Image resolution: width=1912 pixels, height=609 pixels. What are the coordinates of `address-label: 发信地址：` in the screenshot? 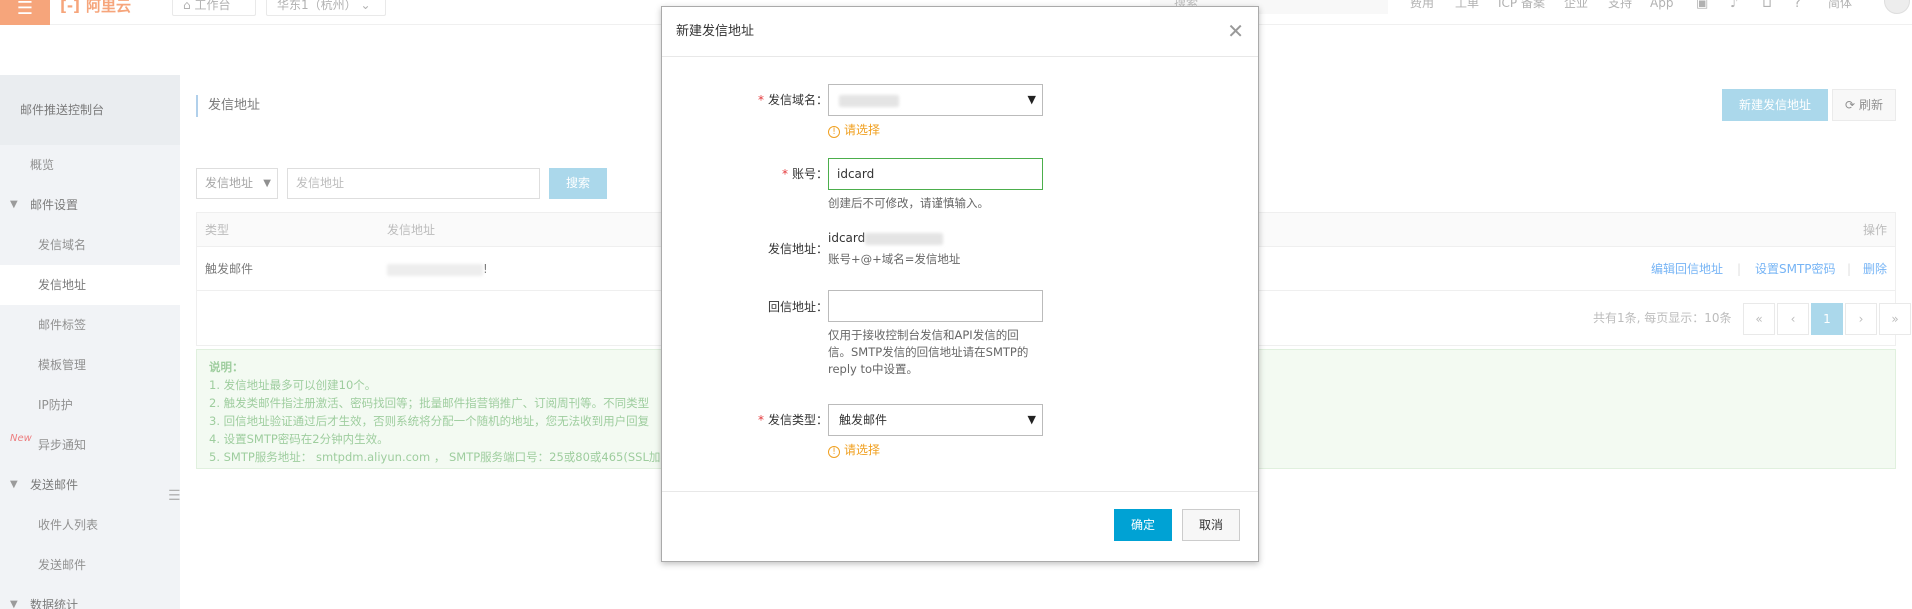 It's located at (797, 249).